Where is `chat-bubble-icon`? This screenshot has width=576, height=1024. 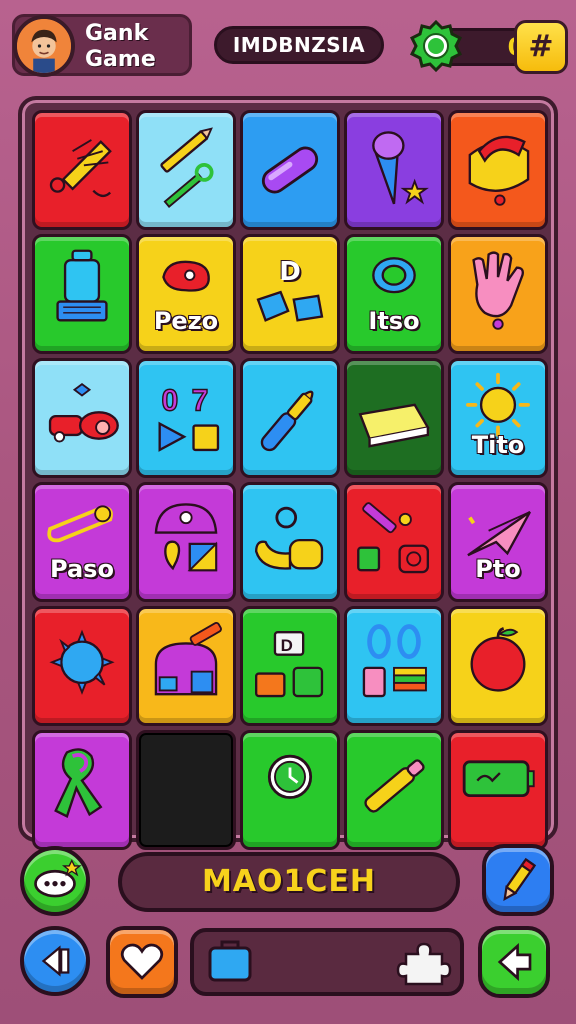 chat-bubble-icon is located at coordinates (58, 878).